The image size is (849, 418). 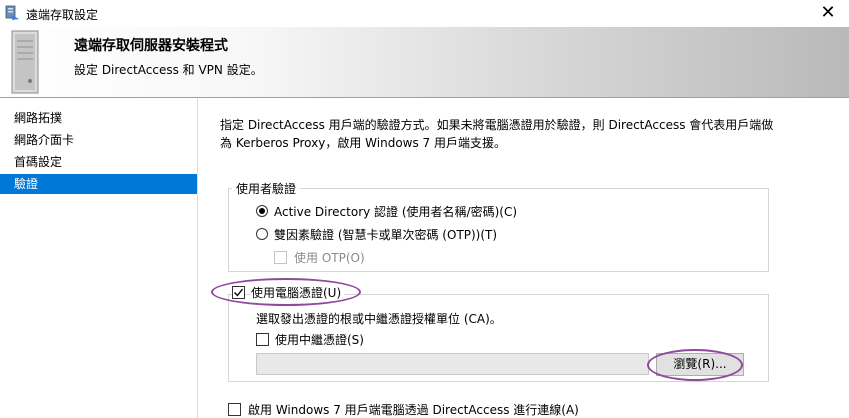 I want to click on ca-instruction: 選取發出憑證的根或中繼憑證授權單位 (CA)。, so click(x=379, y=319).